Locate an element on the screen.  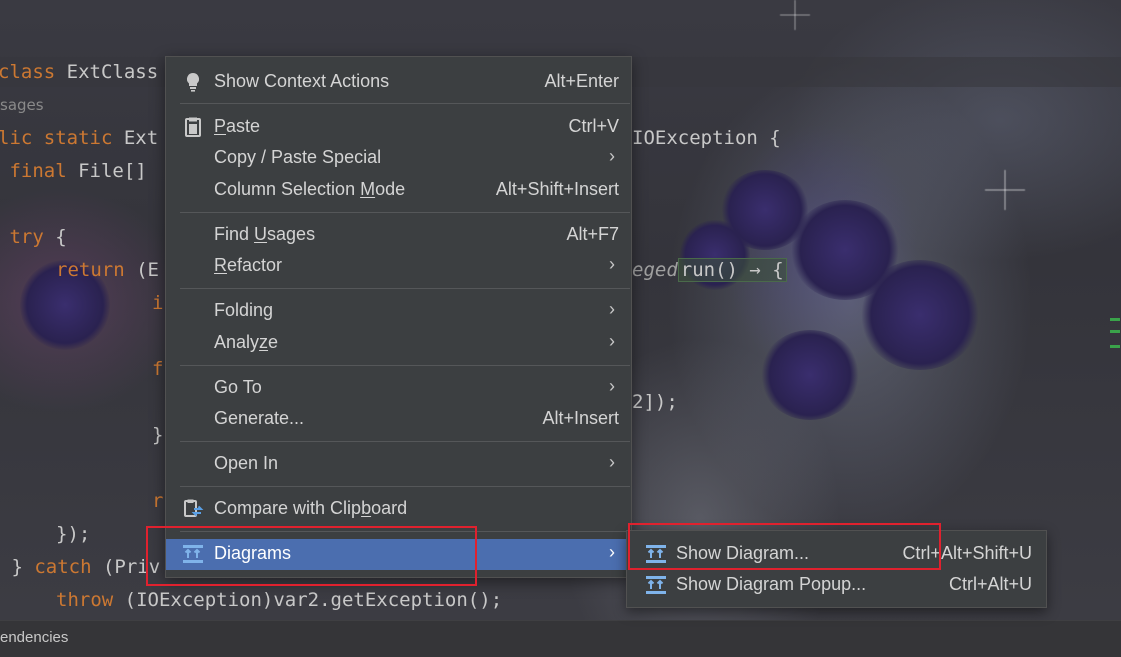
shortcut: Ctrl+Alt+U is located at coordinates (990, 584).